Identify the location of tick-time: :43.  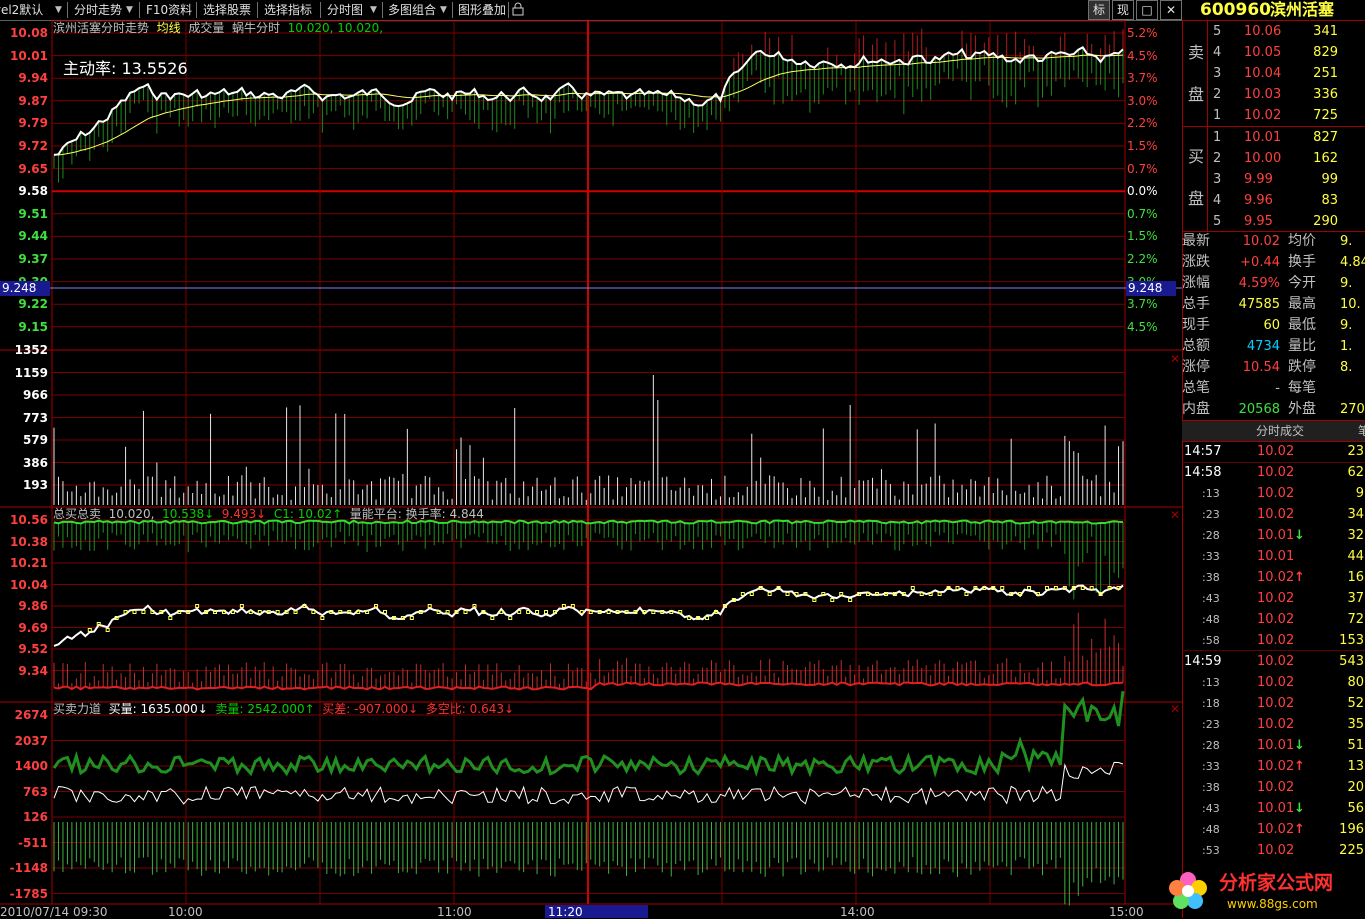
(1211, 808).